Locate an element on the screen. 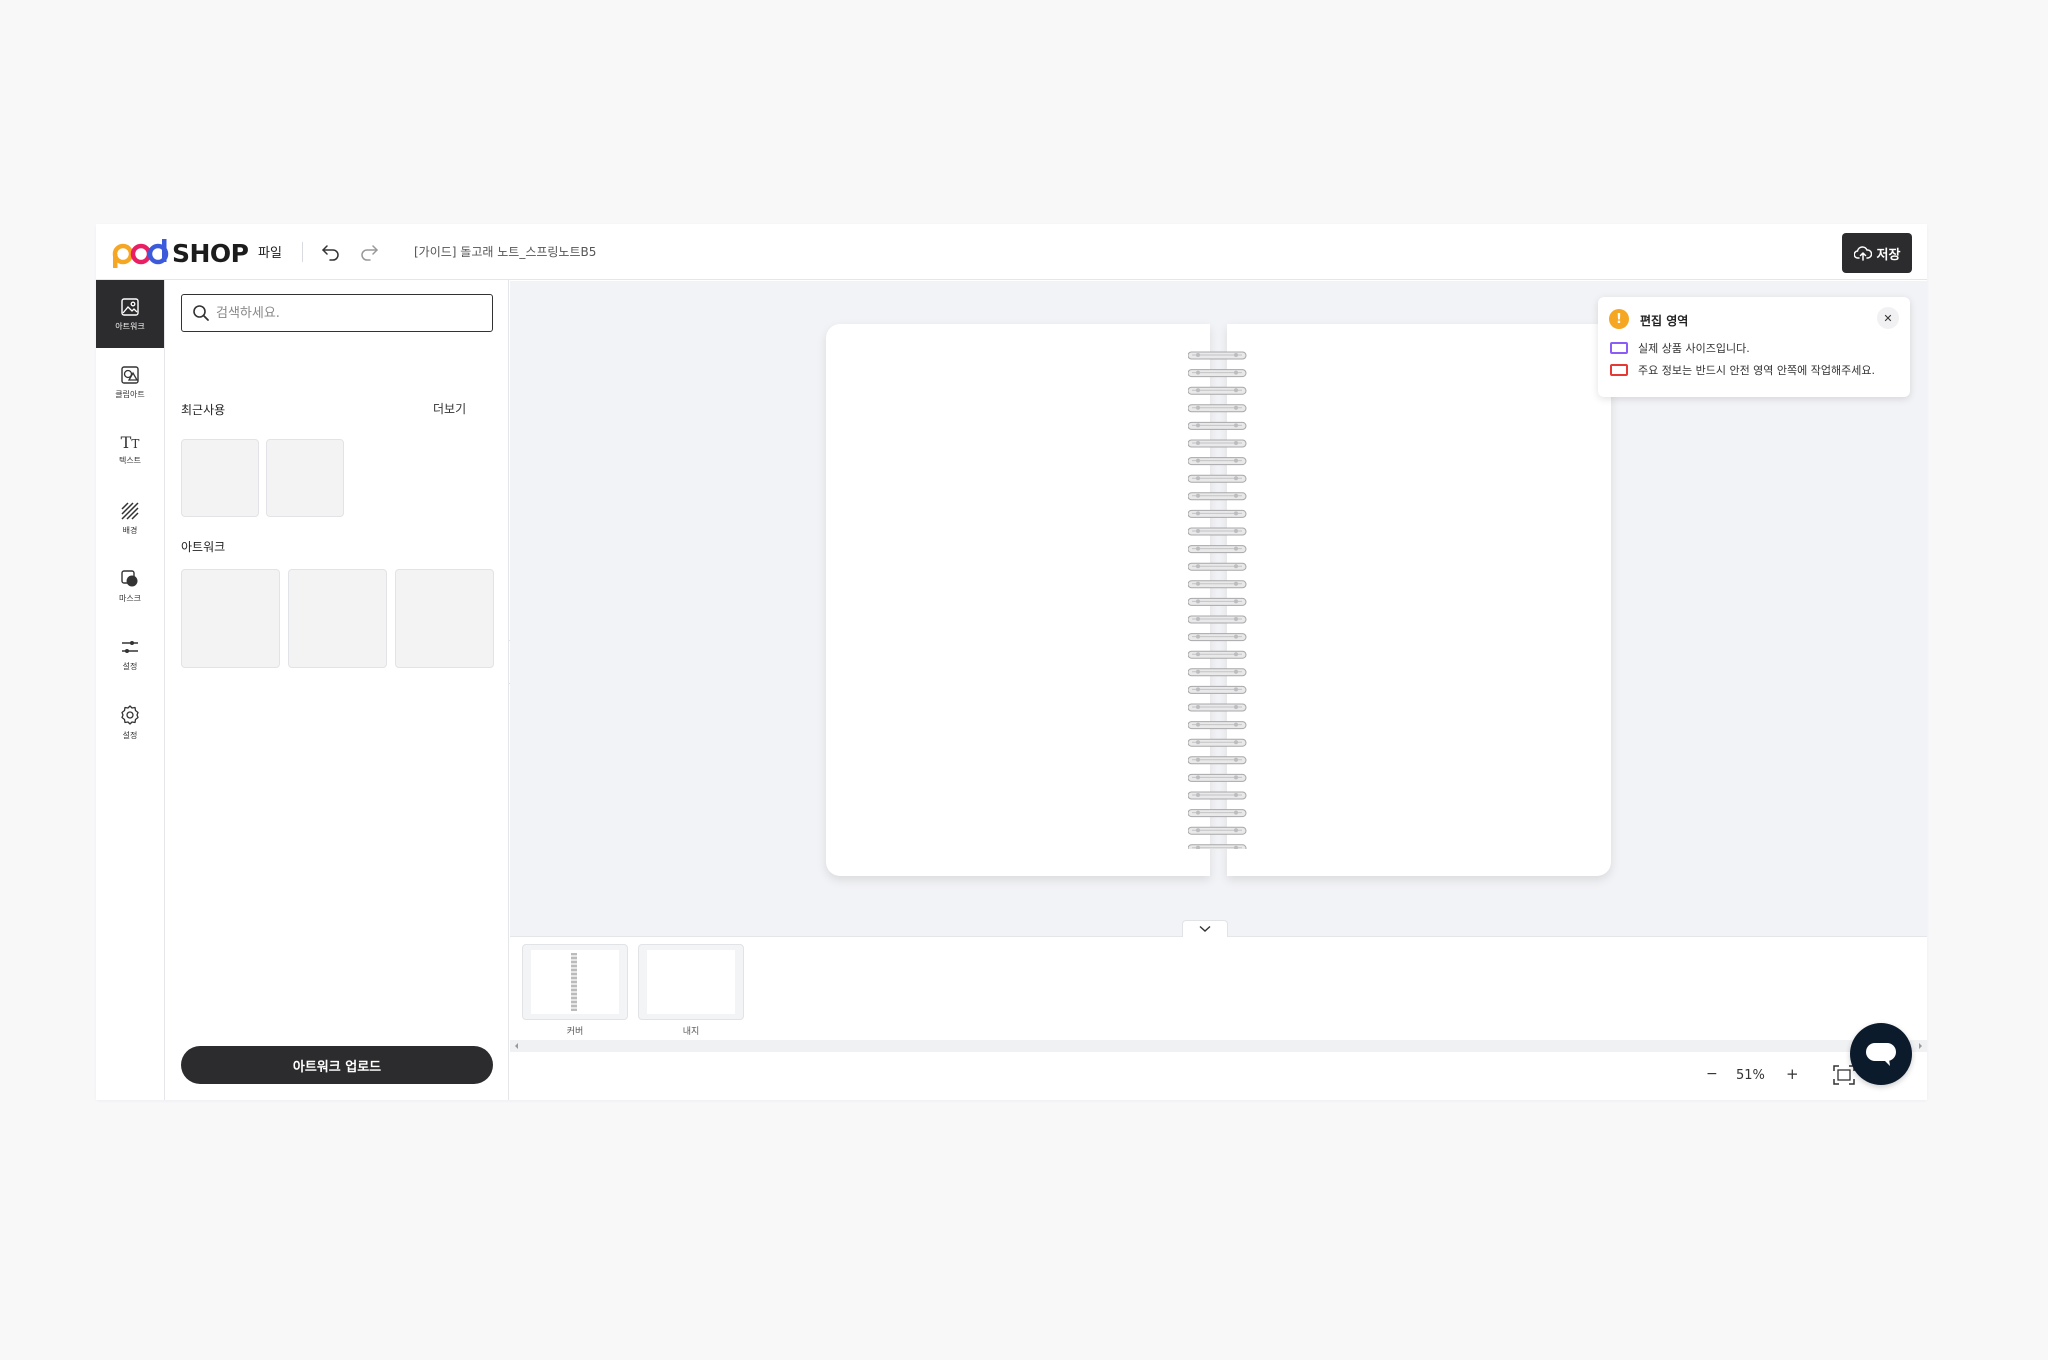 This screenshot has height=1360, width=2048. more-link: 더보기 is located at coordinates (449, 408).